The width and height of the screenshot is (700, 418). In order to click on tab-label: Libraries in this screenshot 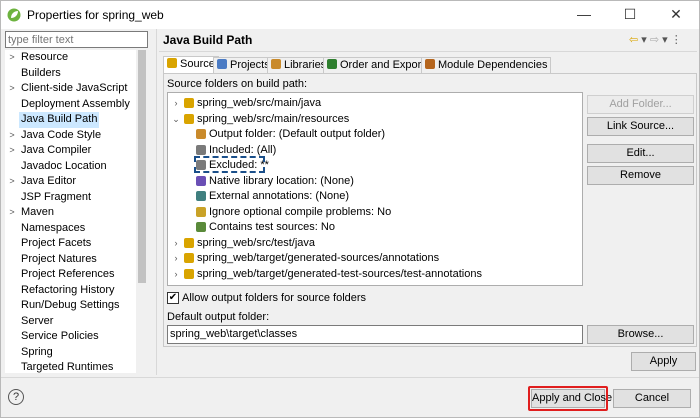, I will do `click(305, 65)`.